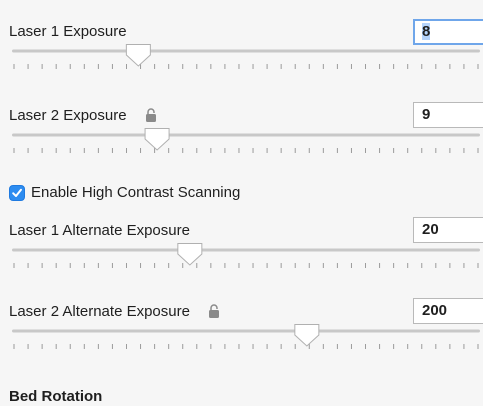  I want to click on laser2-exposure-field: 9, so click(448, 115).